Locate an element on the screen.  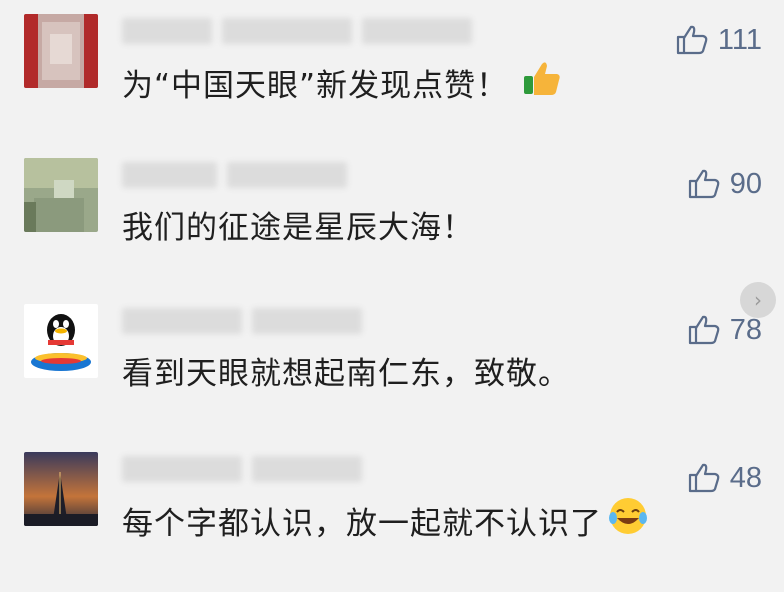
like-count: 48 is located at coordinates (745, 477).